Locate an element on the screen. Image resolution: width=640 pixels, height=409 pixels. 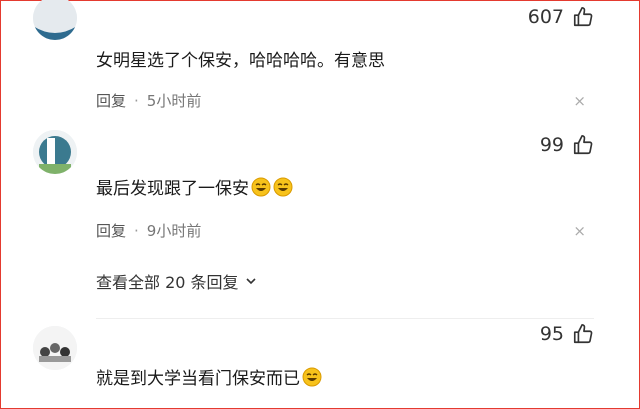
comment-text: 女明星选了个保安，哈哈哈哈。有意思 is located at coordinates (240, 58).